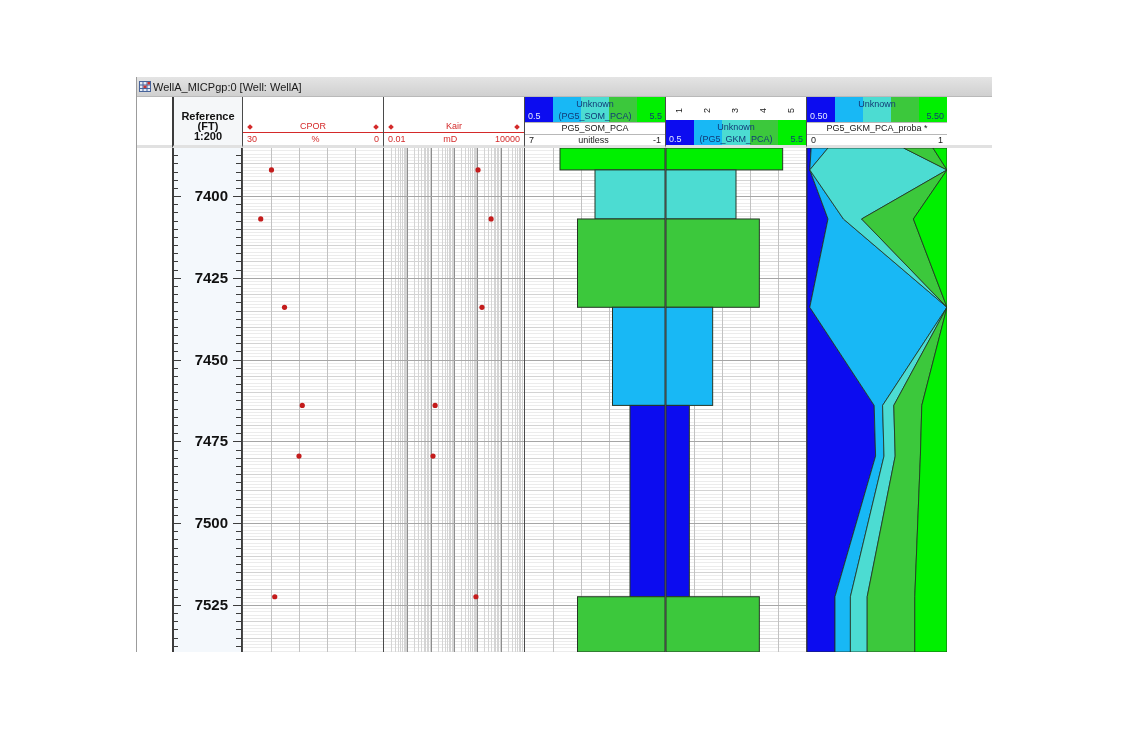 The image size is (1130, 730). What do you see at coordinates (792, 110) in the screenshot?
I see `scale-tick-label: 5` at bounding box center [792, 110].